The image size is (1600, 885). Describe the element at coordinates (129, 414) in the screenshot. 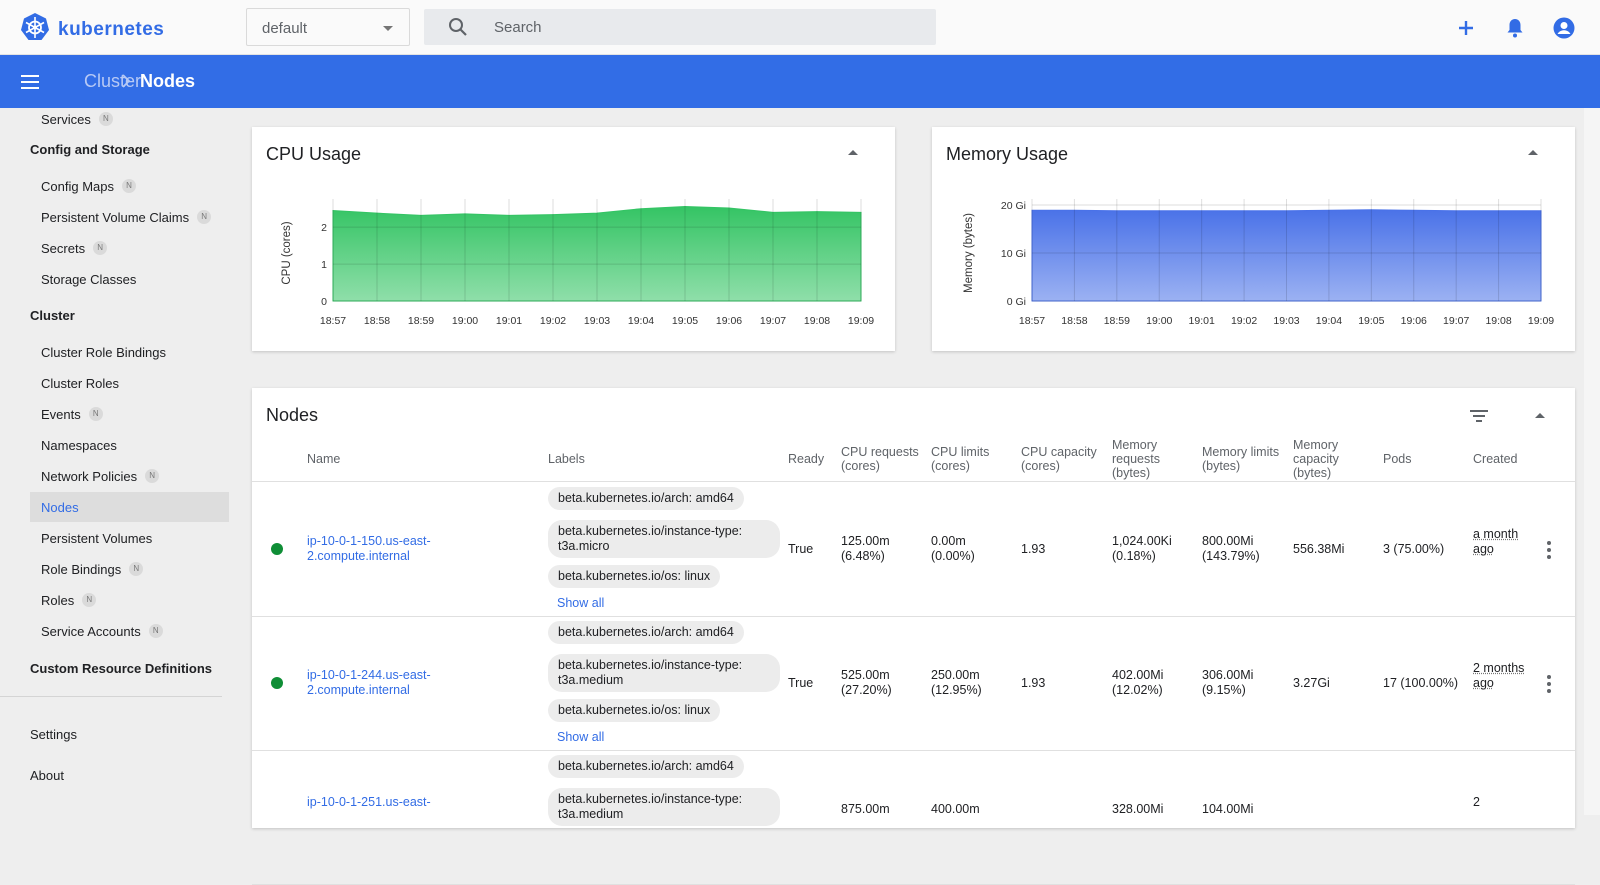

I see `sidebar-item-events: Events N` at that location.